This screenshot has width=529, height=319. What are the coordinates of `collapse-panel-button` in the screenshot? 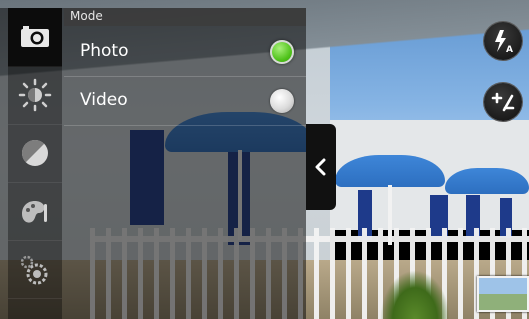 It's located at (321, 167).